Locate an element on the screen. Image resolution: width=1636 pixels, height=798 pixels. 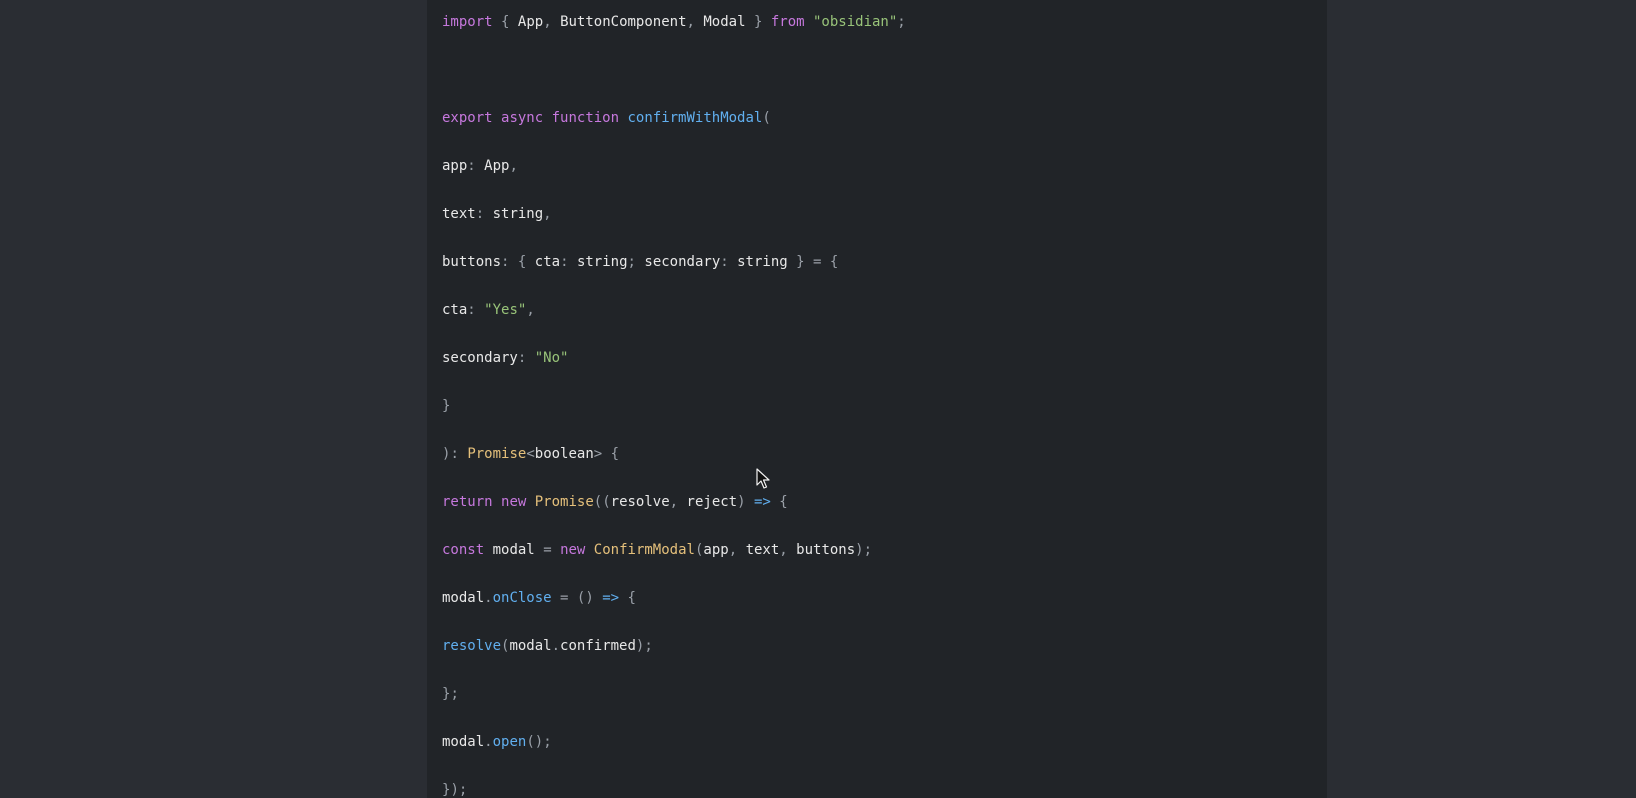
code-line: modal.onClose = () => { is located at coordinates (539, 598).